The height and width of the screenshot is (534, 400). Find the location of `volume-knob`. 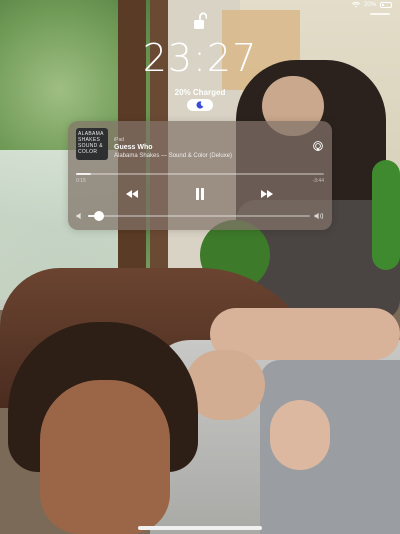

volume-knob is located at coordinates (99, 216).